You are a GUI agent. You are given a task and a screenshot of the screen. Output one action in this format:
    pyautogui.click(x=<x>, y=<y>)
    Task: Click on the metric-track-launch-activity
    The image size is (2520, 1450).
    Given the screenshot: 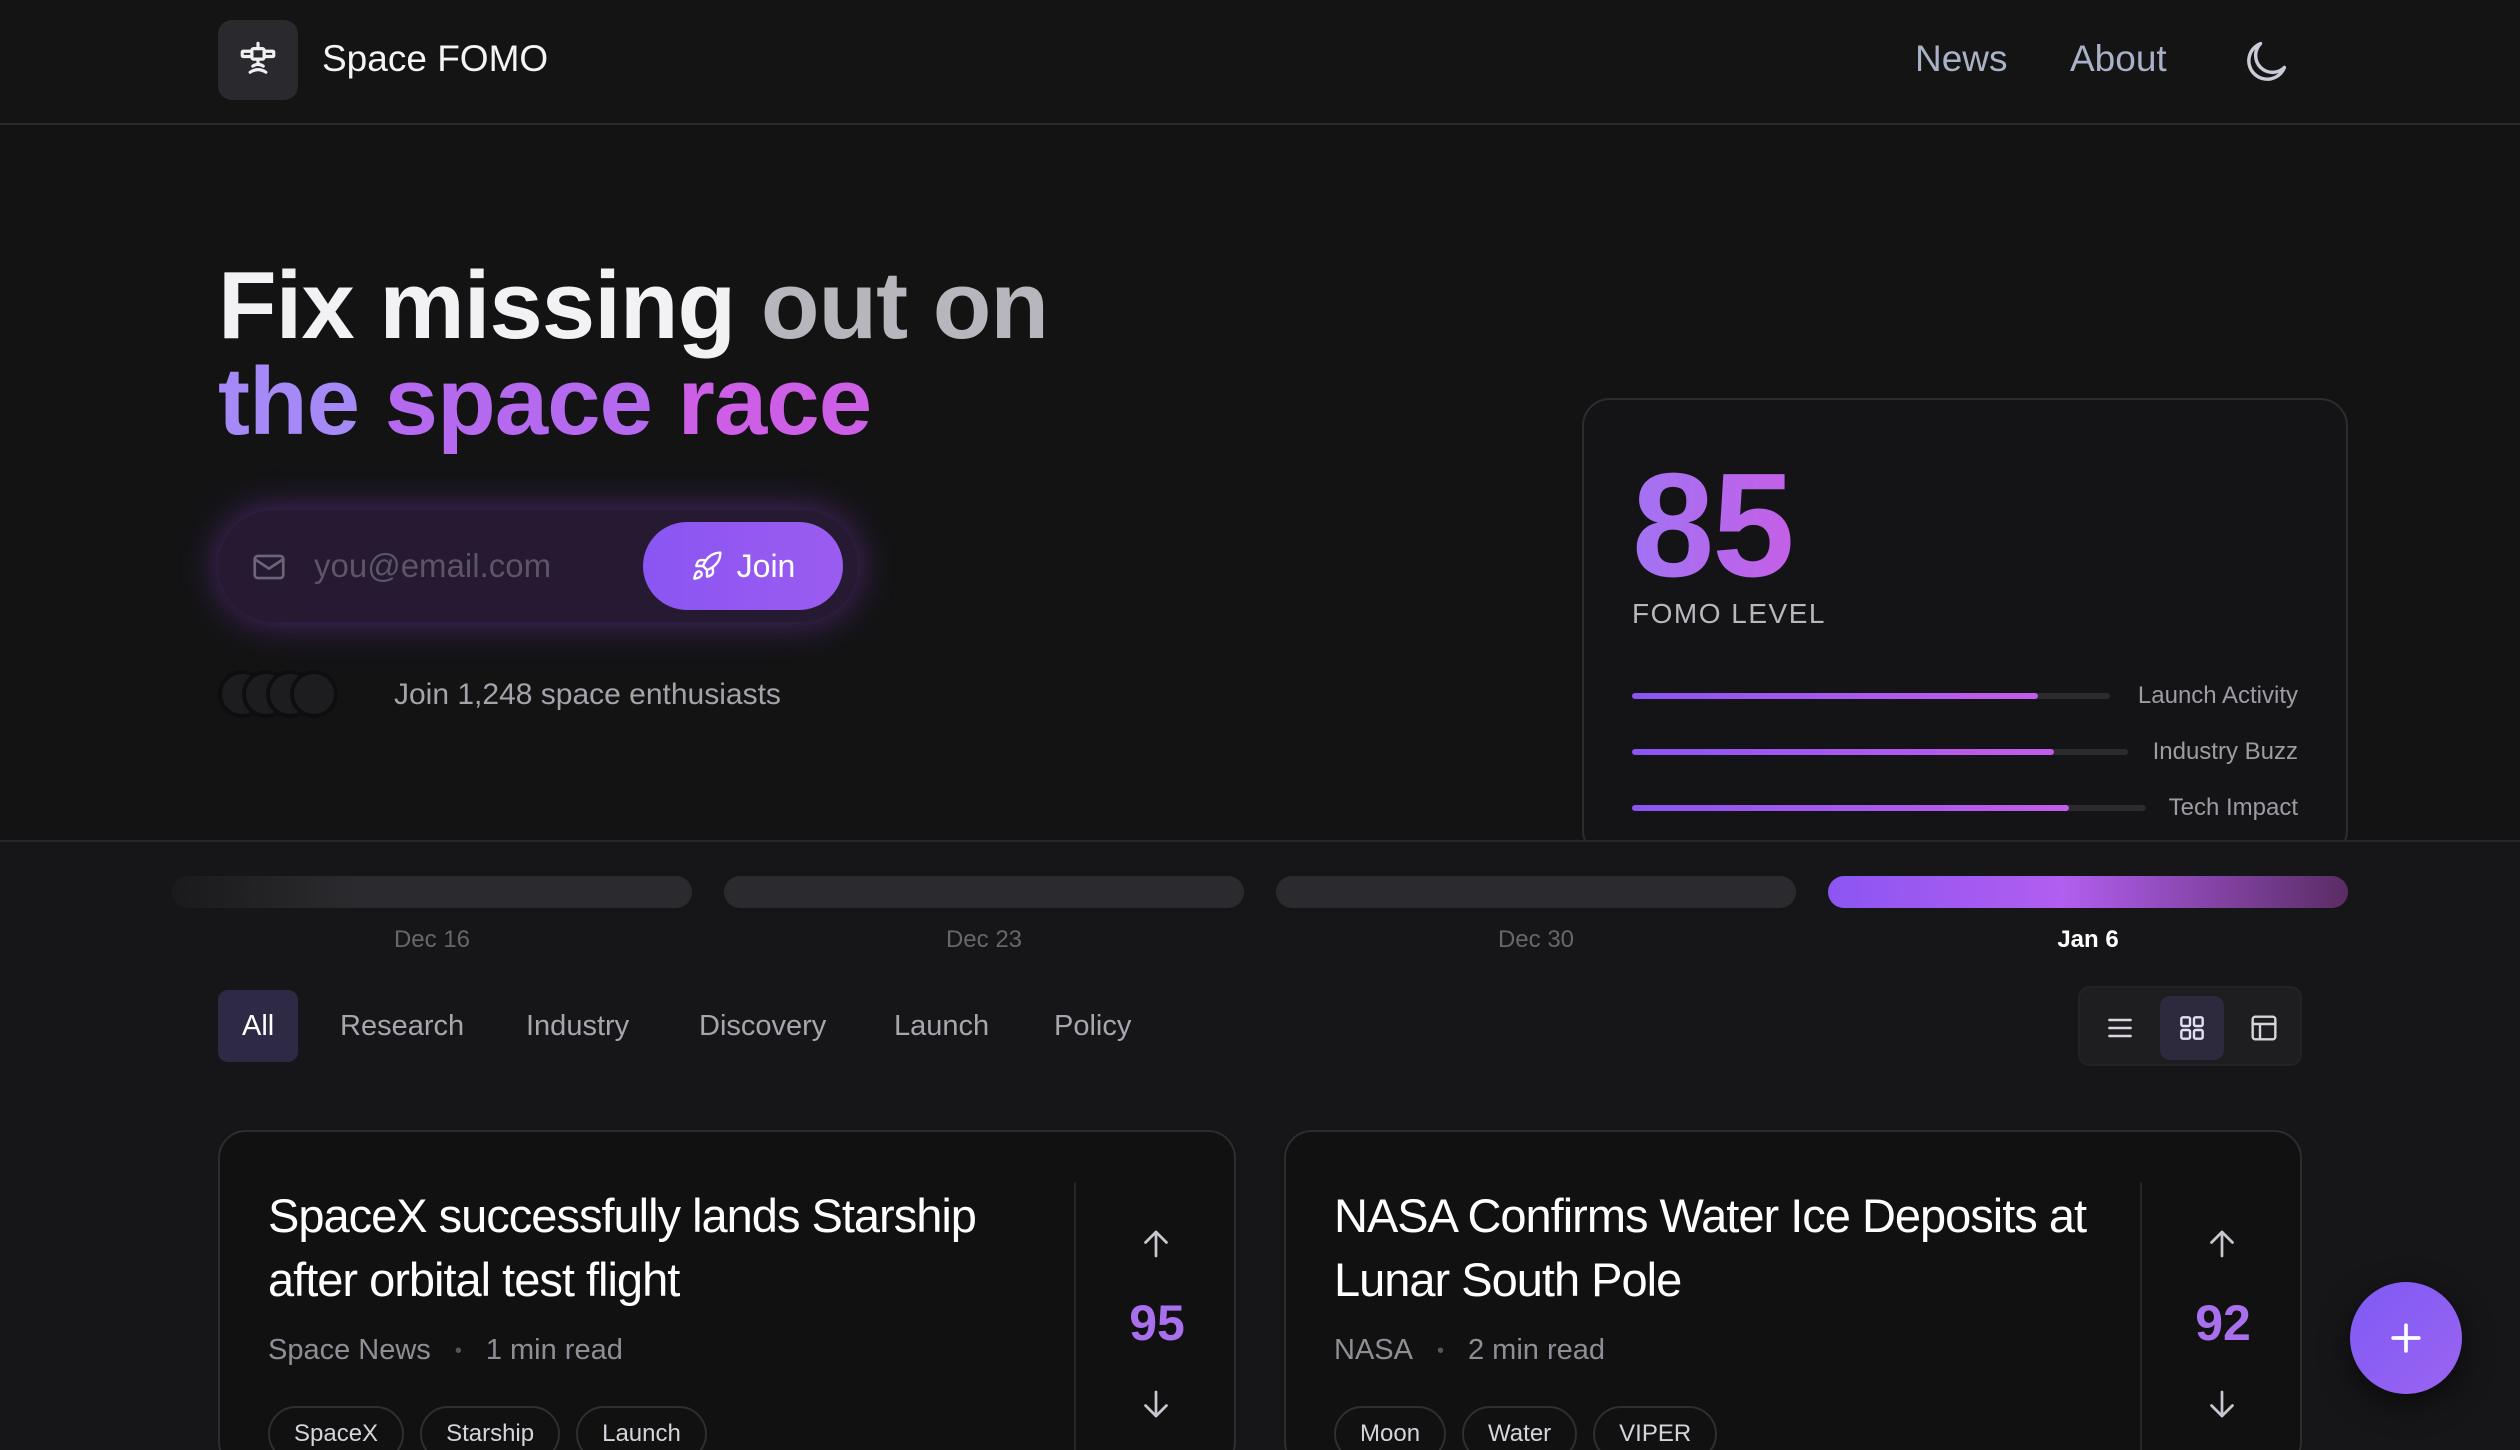 What is the action you would take?
    pyautogui.click(x=1871, y=696)
    